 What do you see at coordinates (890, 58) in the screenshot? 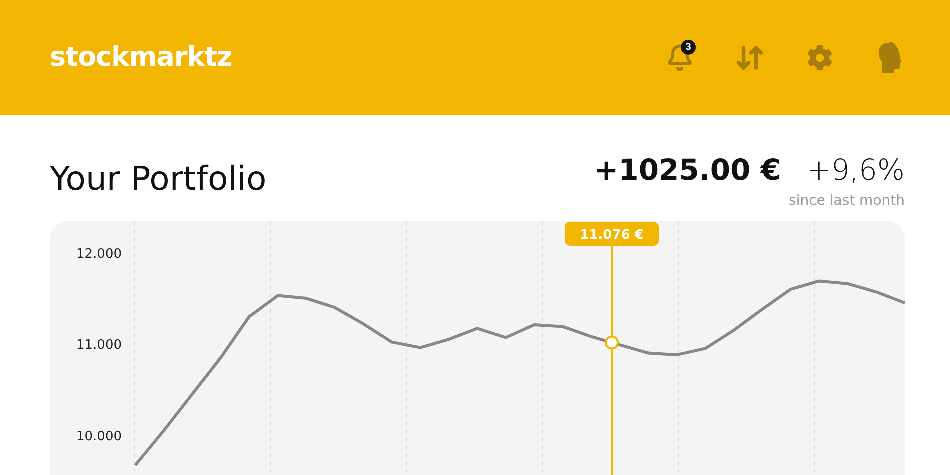
I see `profile-icon` at bounding box center [890, 58].